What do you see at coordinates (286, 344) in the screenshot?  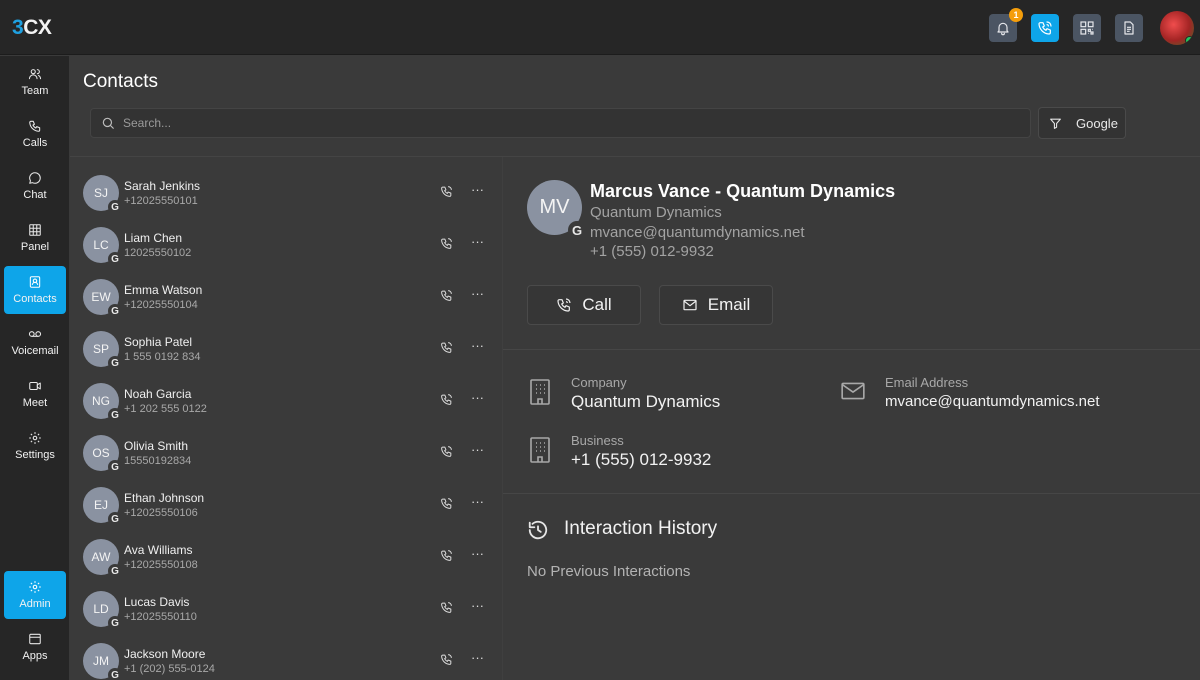 I see `list-item: SP G Sophia Patel 1 555 0192 834 ···` at bounding box center [286, 344].